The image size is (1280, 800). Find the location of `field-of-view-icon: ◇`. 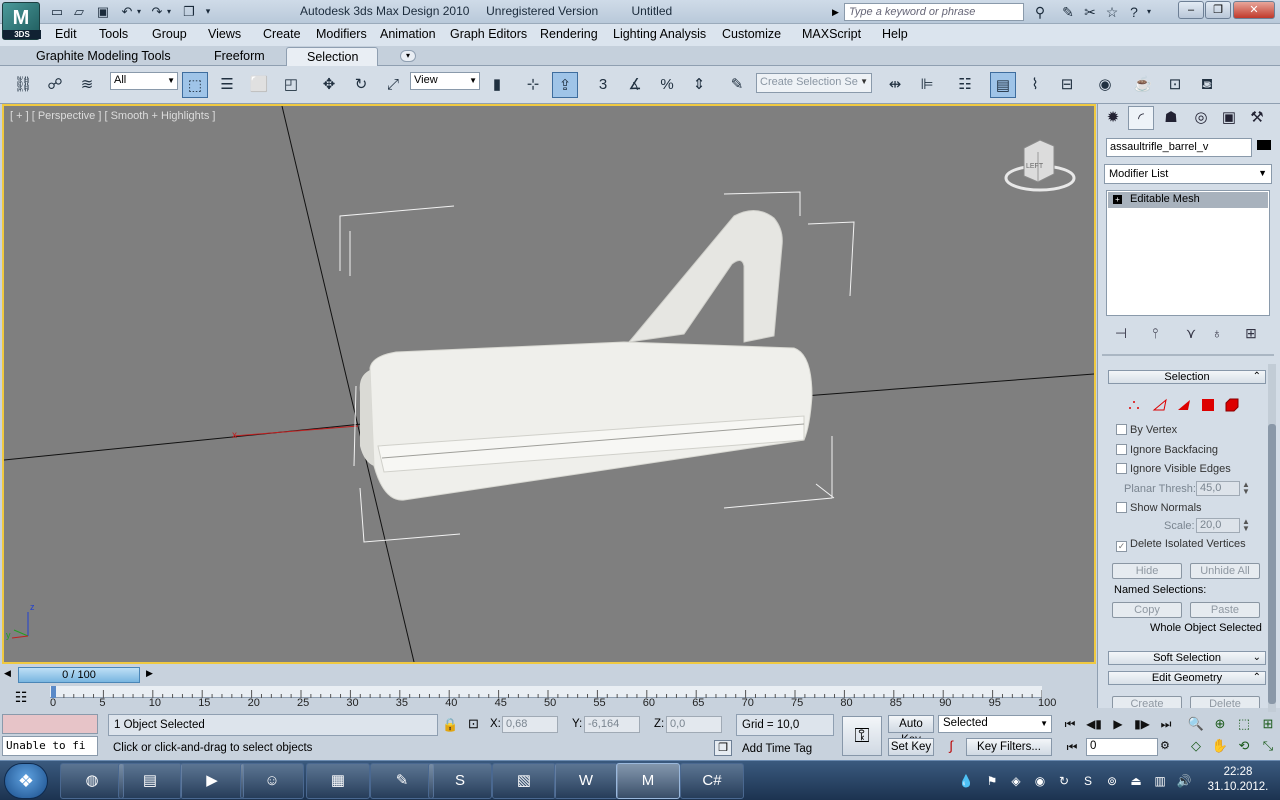

field-of-view-icon: ◇ is located at coordinates (1196, 746).